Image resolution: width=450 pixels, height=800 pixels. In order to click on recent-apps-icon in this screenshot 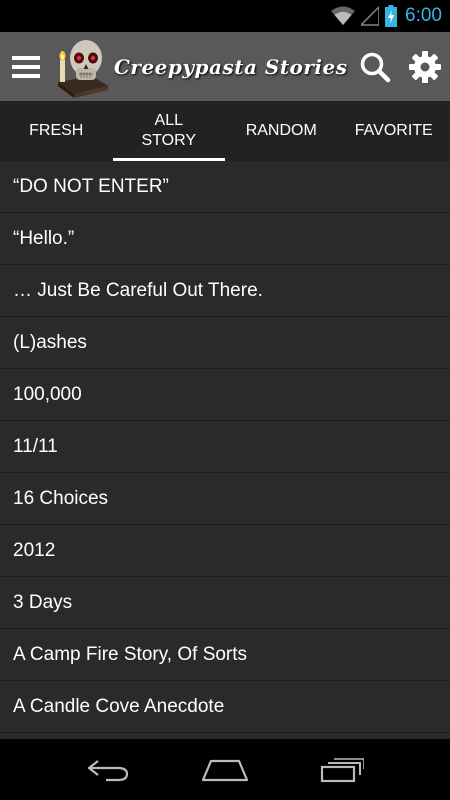, I will do `click(342, 769)`.